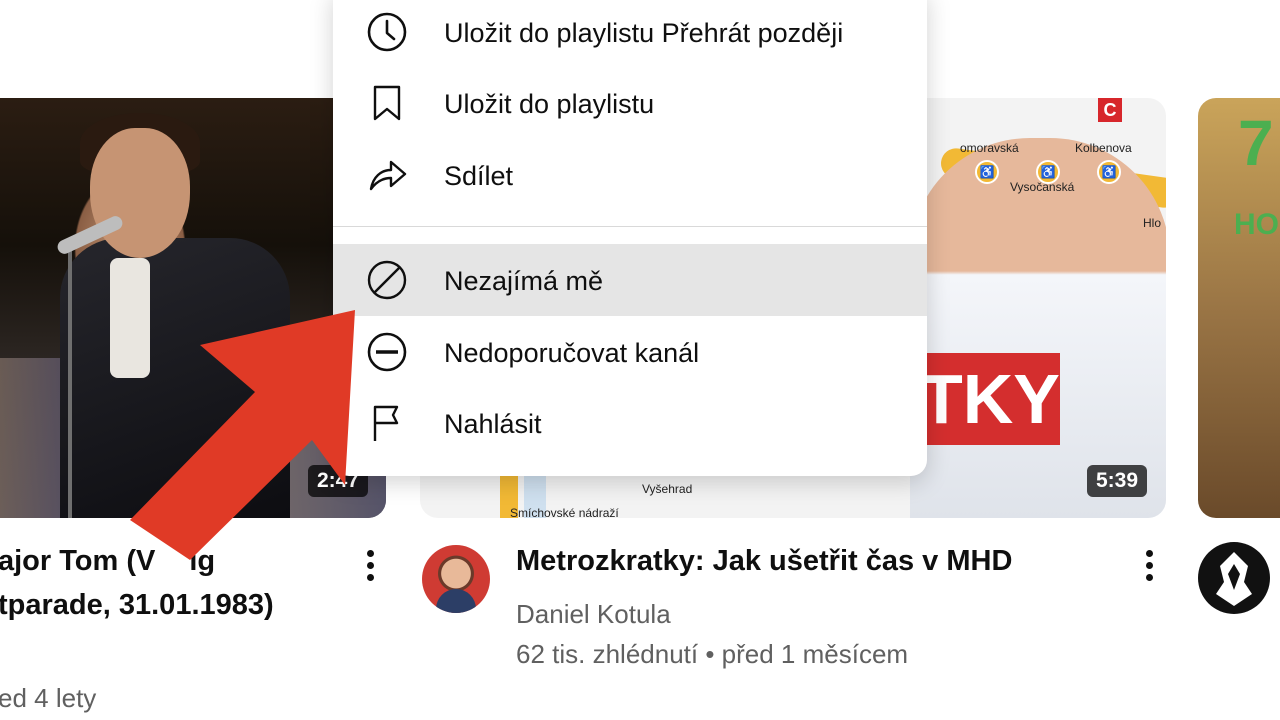  What do you see at coordinates (990, 399) in the screenshot?
I see `thumbnail-banner: TKY` at bounding box center [990, 399].